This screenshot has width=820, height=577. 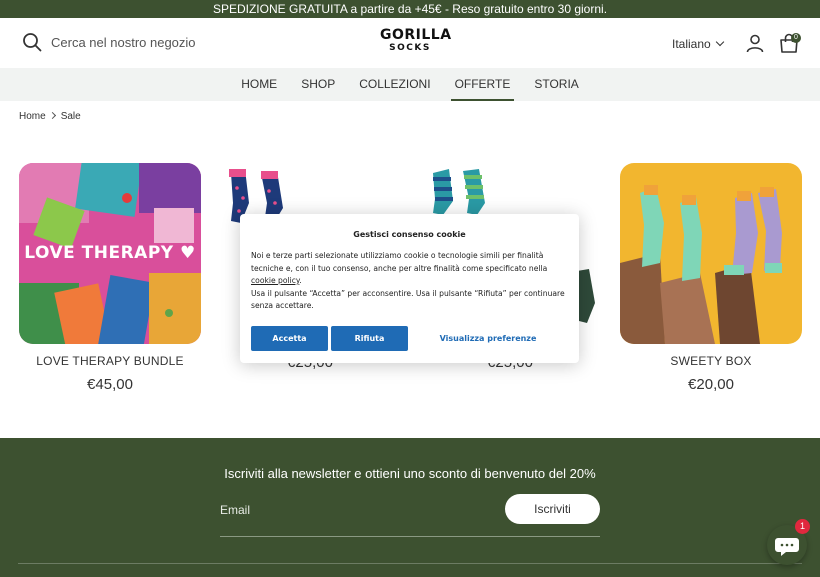 What do you see at coordinates (802, 526) in the screenshot?
I see `chat-notification-badge: 1` at bounding box center [802, 526].